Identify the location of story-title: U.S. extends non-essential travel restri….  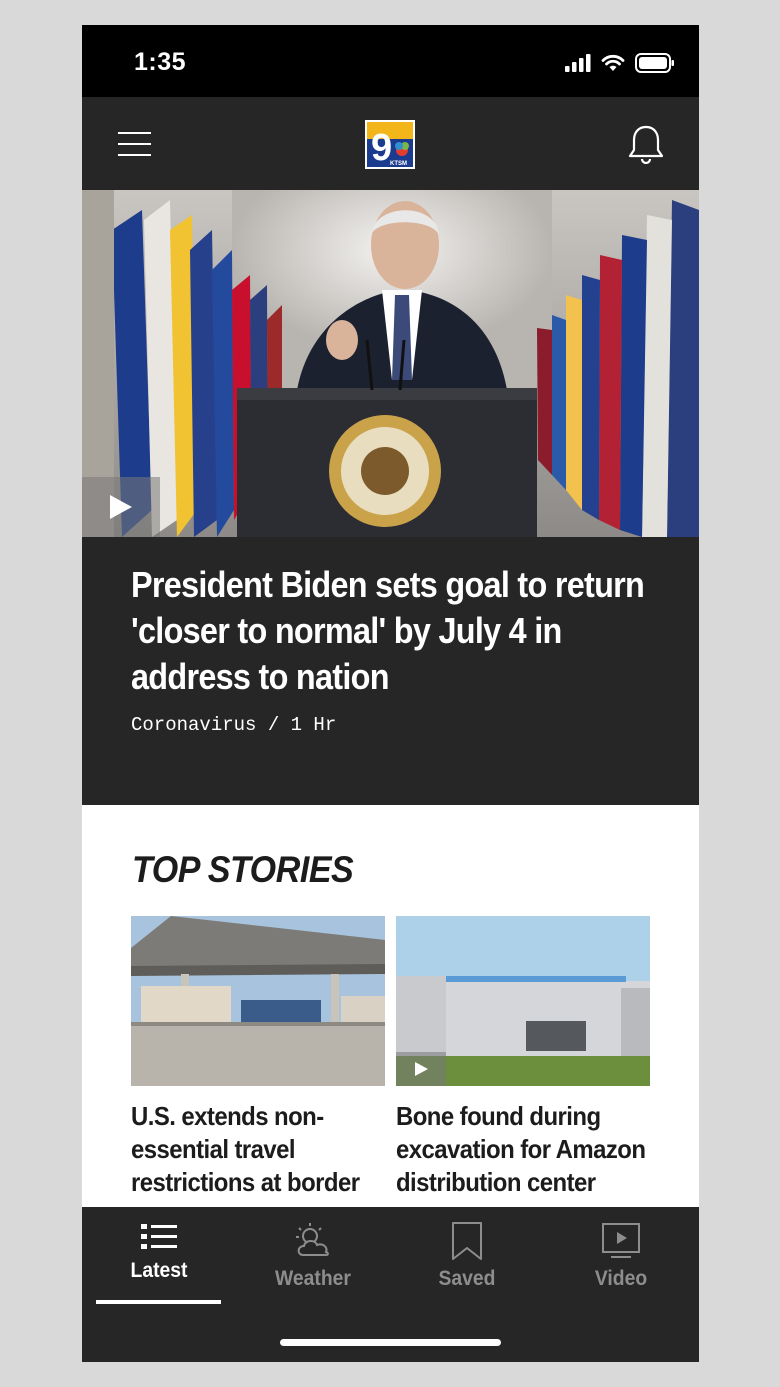
(260, 1149).